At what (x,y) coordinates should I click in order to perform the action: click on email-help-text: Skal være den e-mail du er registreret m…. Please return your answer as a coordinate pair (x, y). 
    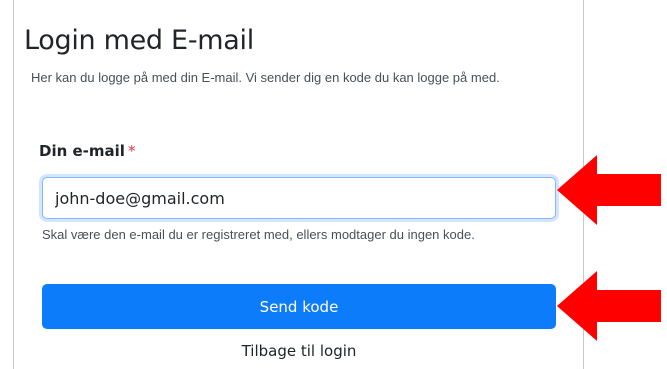
    Looking at the image, I should click on (258, 234).